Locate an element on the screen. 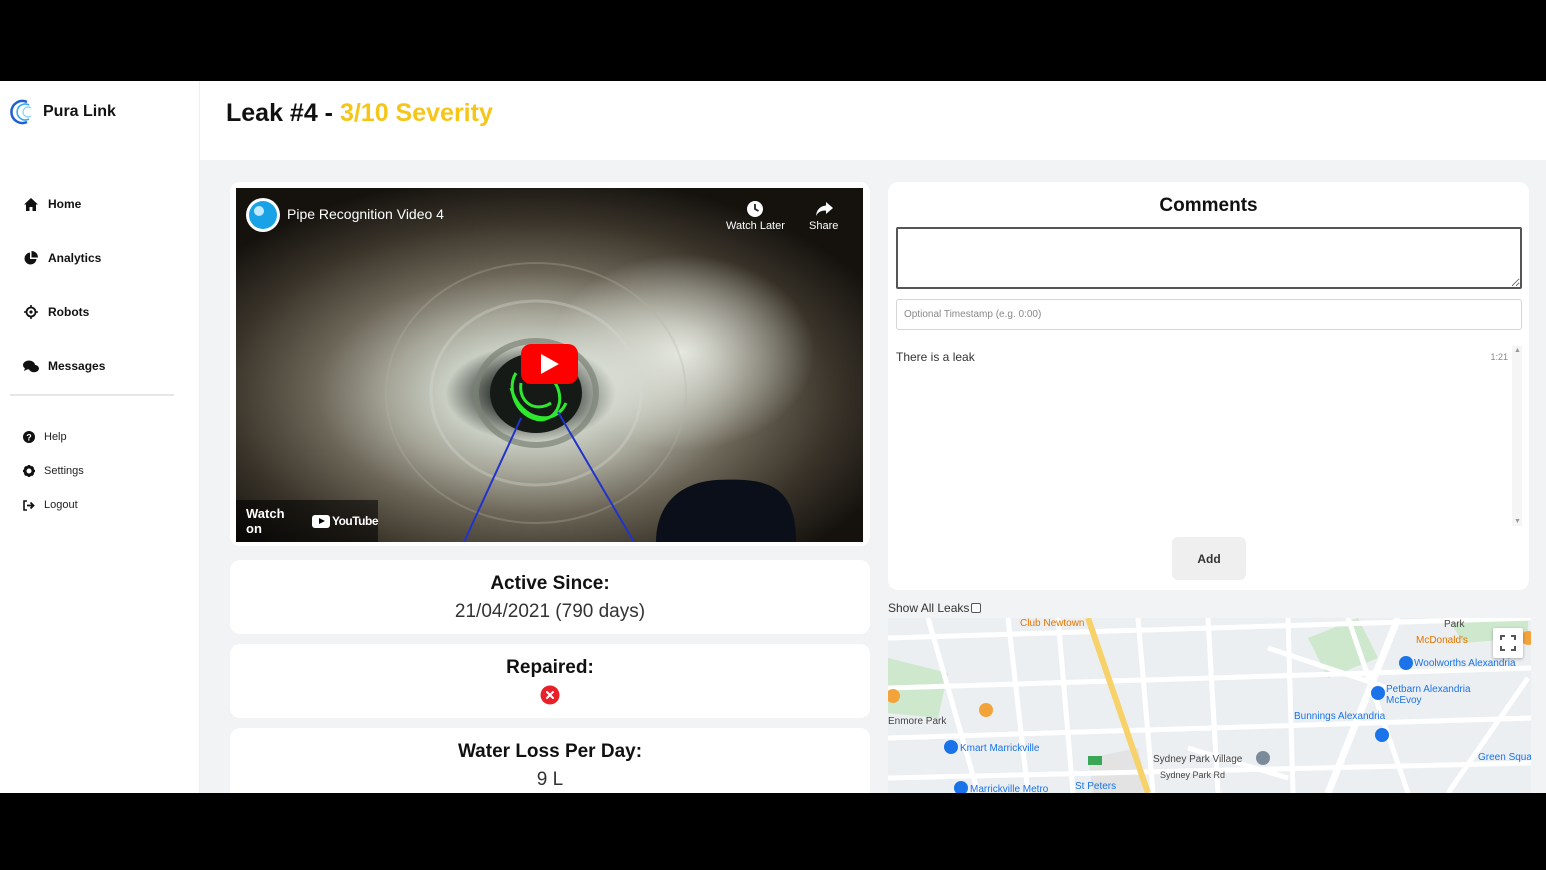  brand: Pura Link is located at coordinates (63, 112).